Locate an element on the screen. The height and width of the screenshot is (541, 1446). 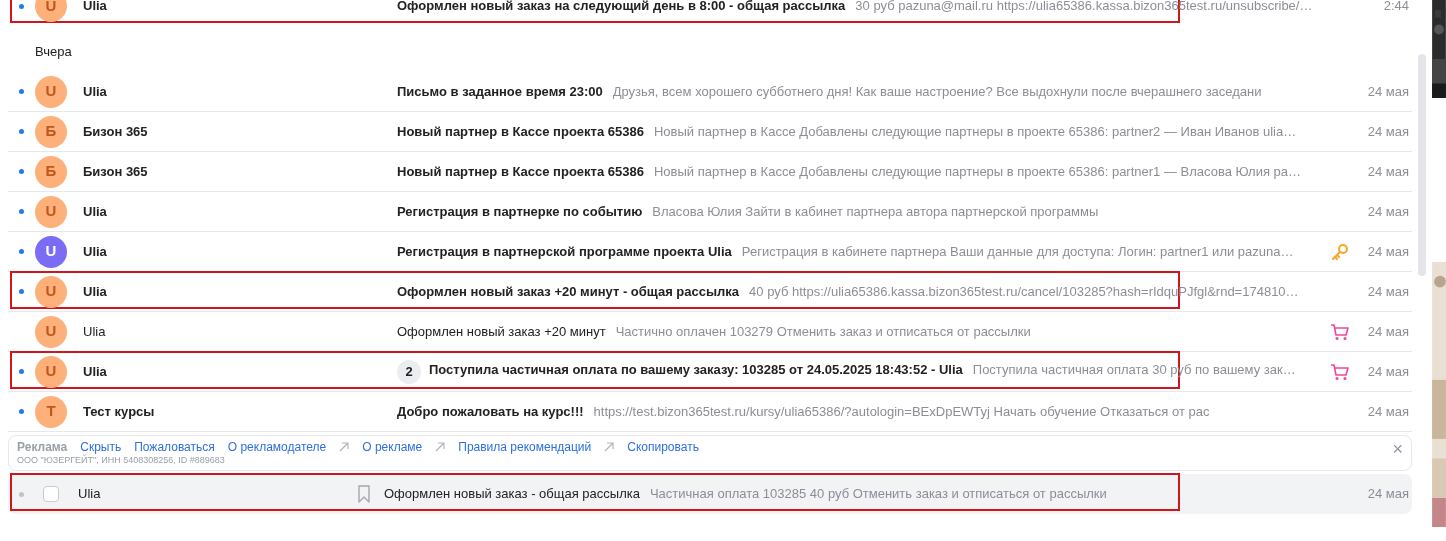
message-preview: Частичная оплата 103285 40 руб Отменить заказ и отписаться от рассылки is located at coordinates (878, 494).